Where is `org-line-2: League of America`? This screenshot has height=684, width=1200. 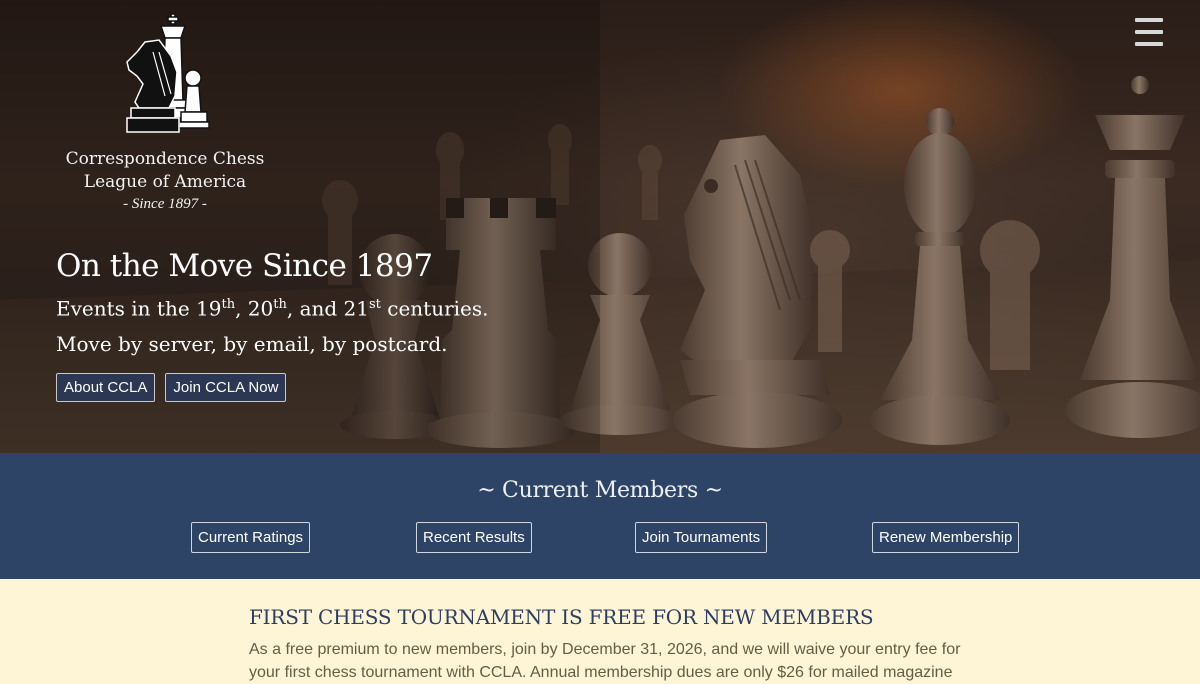 org-line-2: League of America is located at coordinates (165, 182).